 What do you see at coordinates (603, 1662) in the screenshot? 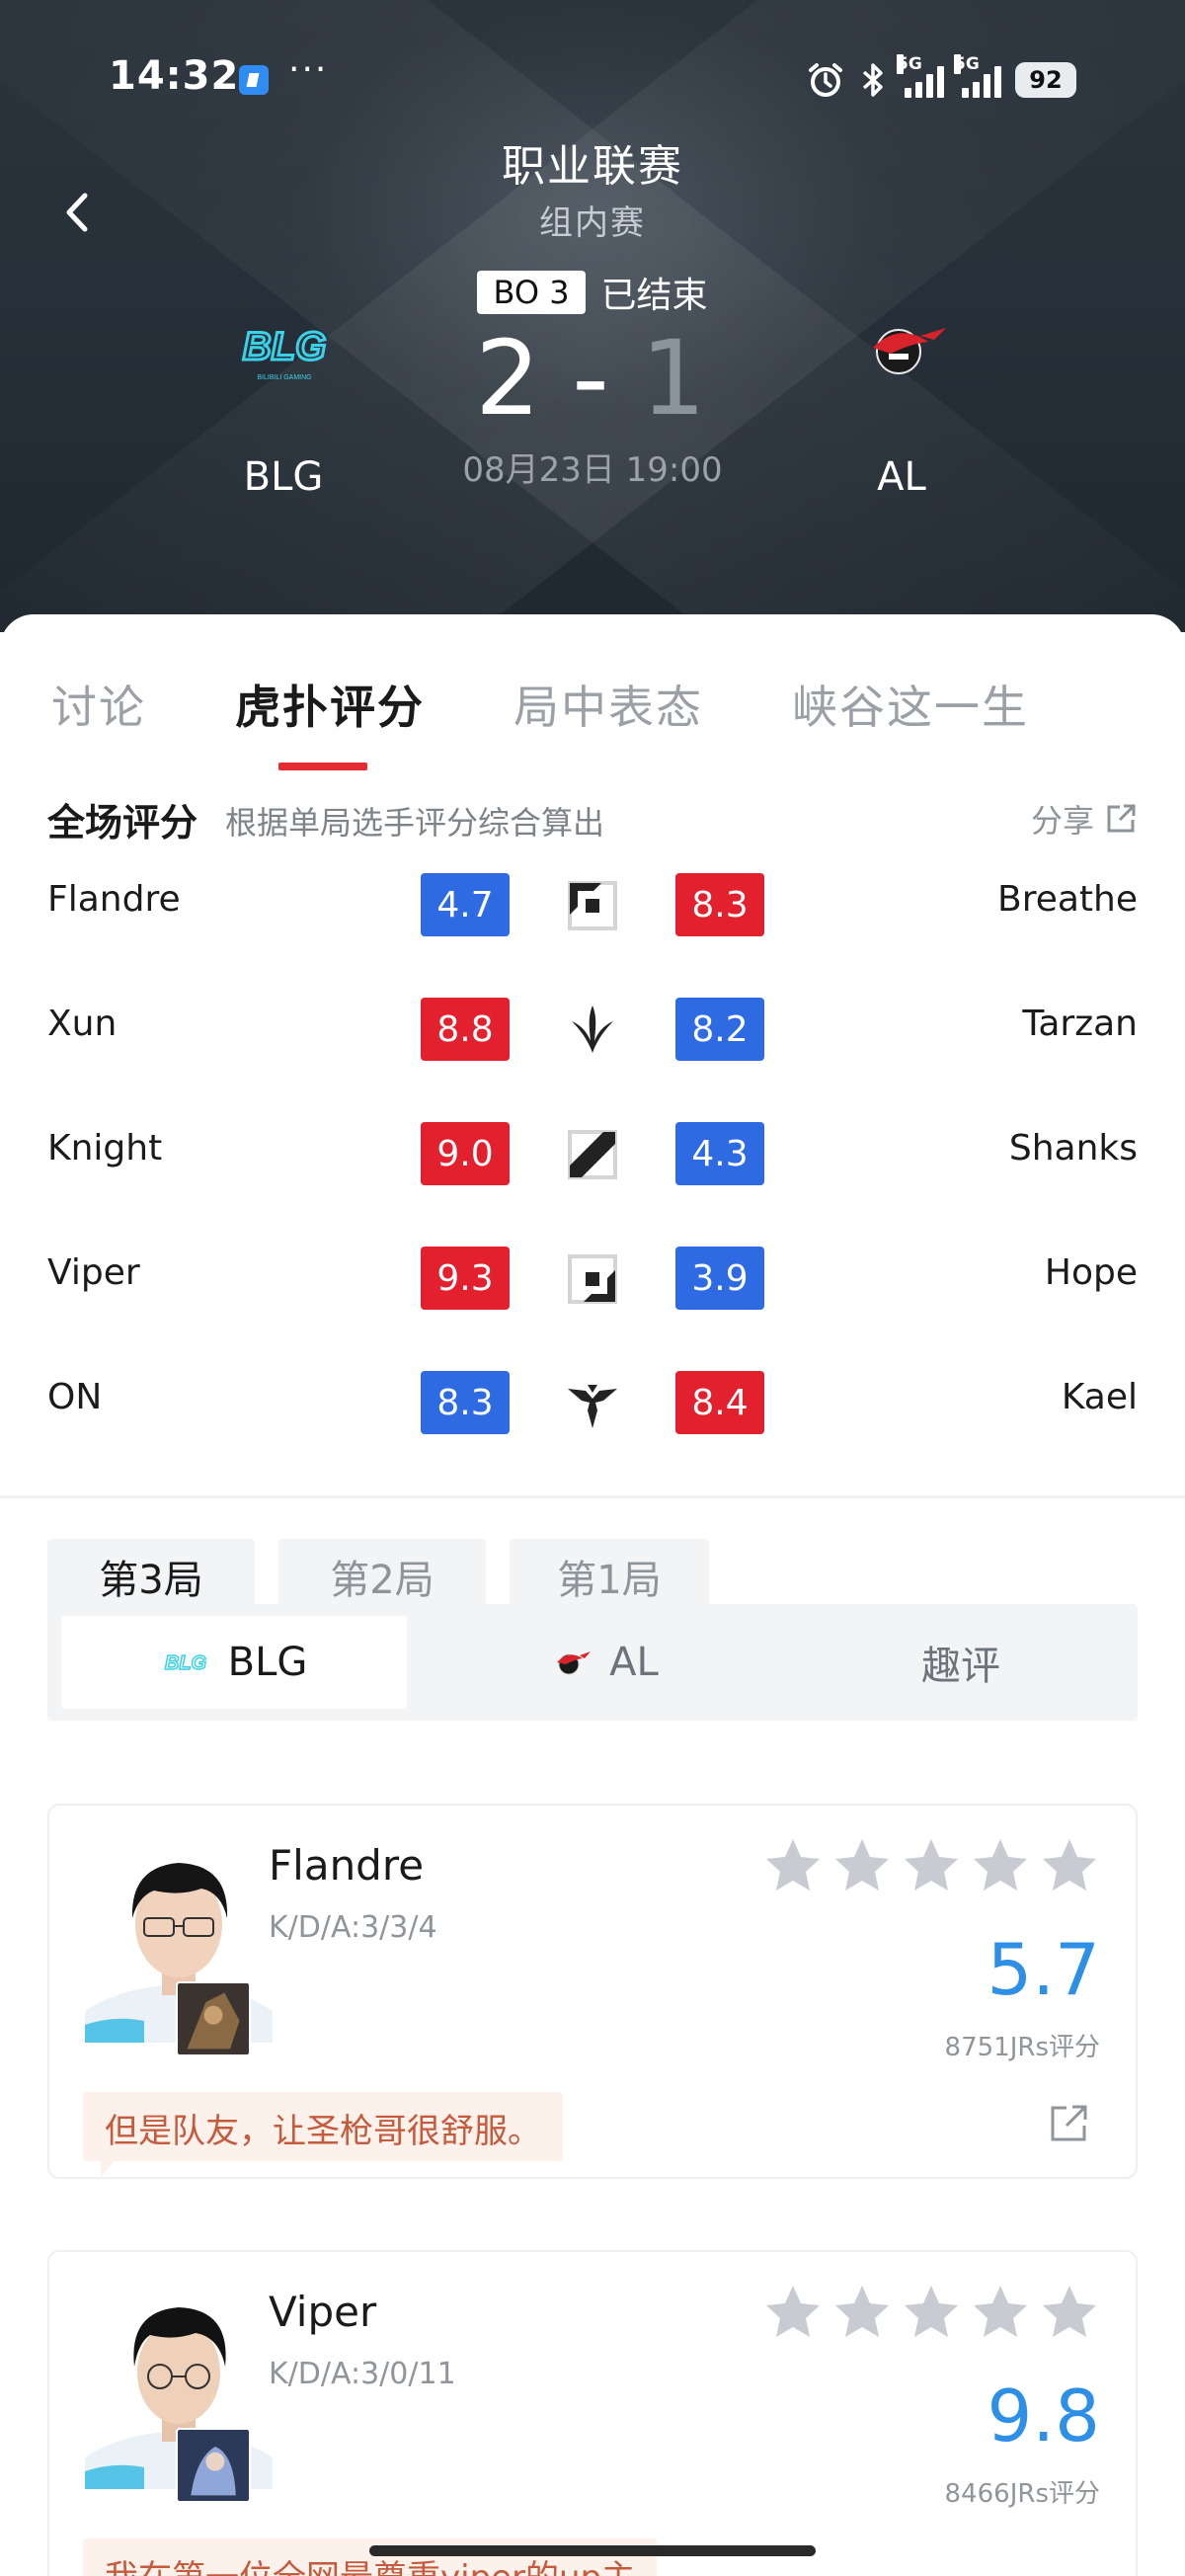
I see `tab-team-al: AL` at bounding box center [603, 1662].